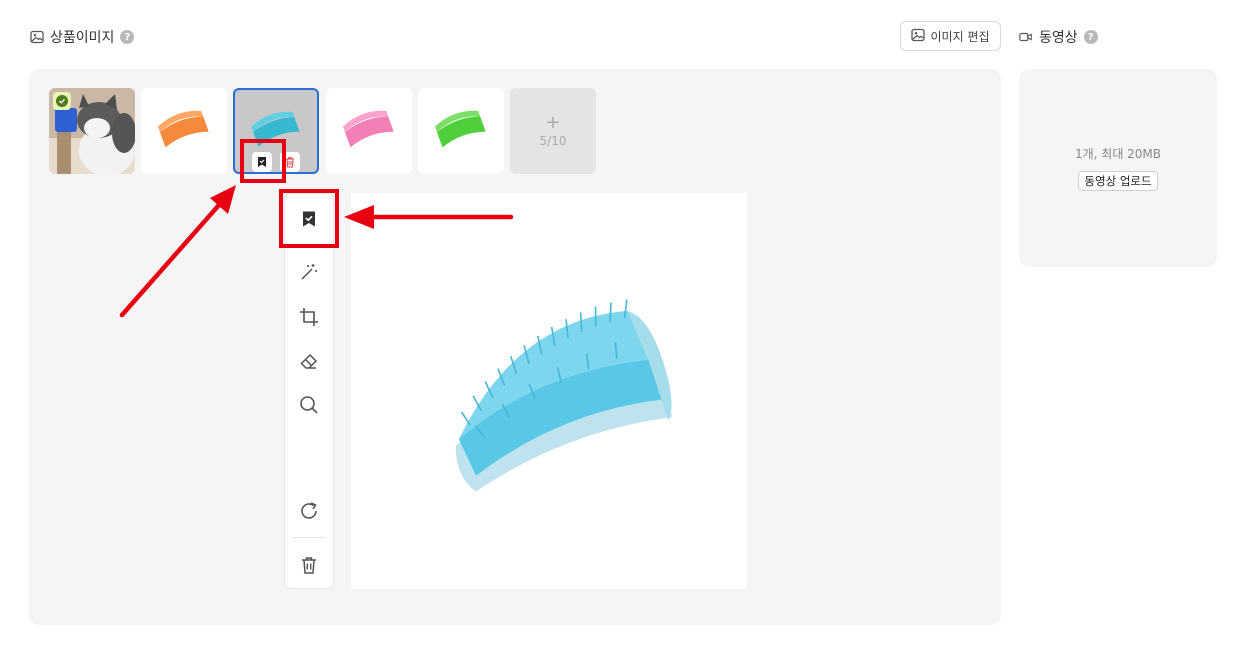 The height and width of the screenshot is (649, 1241). I want to click on auto-enhance-tool, so click(309, 272).